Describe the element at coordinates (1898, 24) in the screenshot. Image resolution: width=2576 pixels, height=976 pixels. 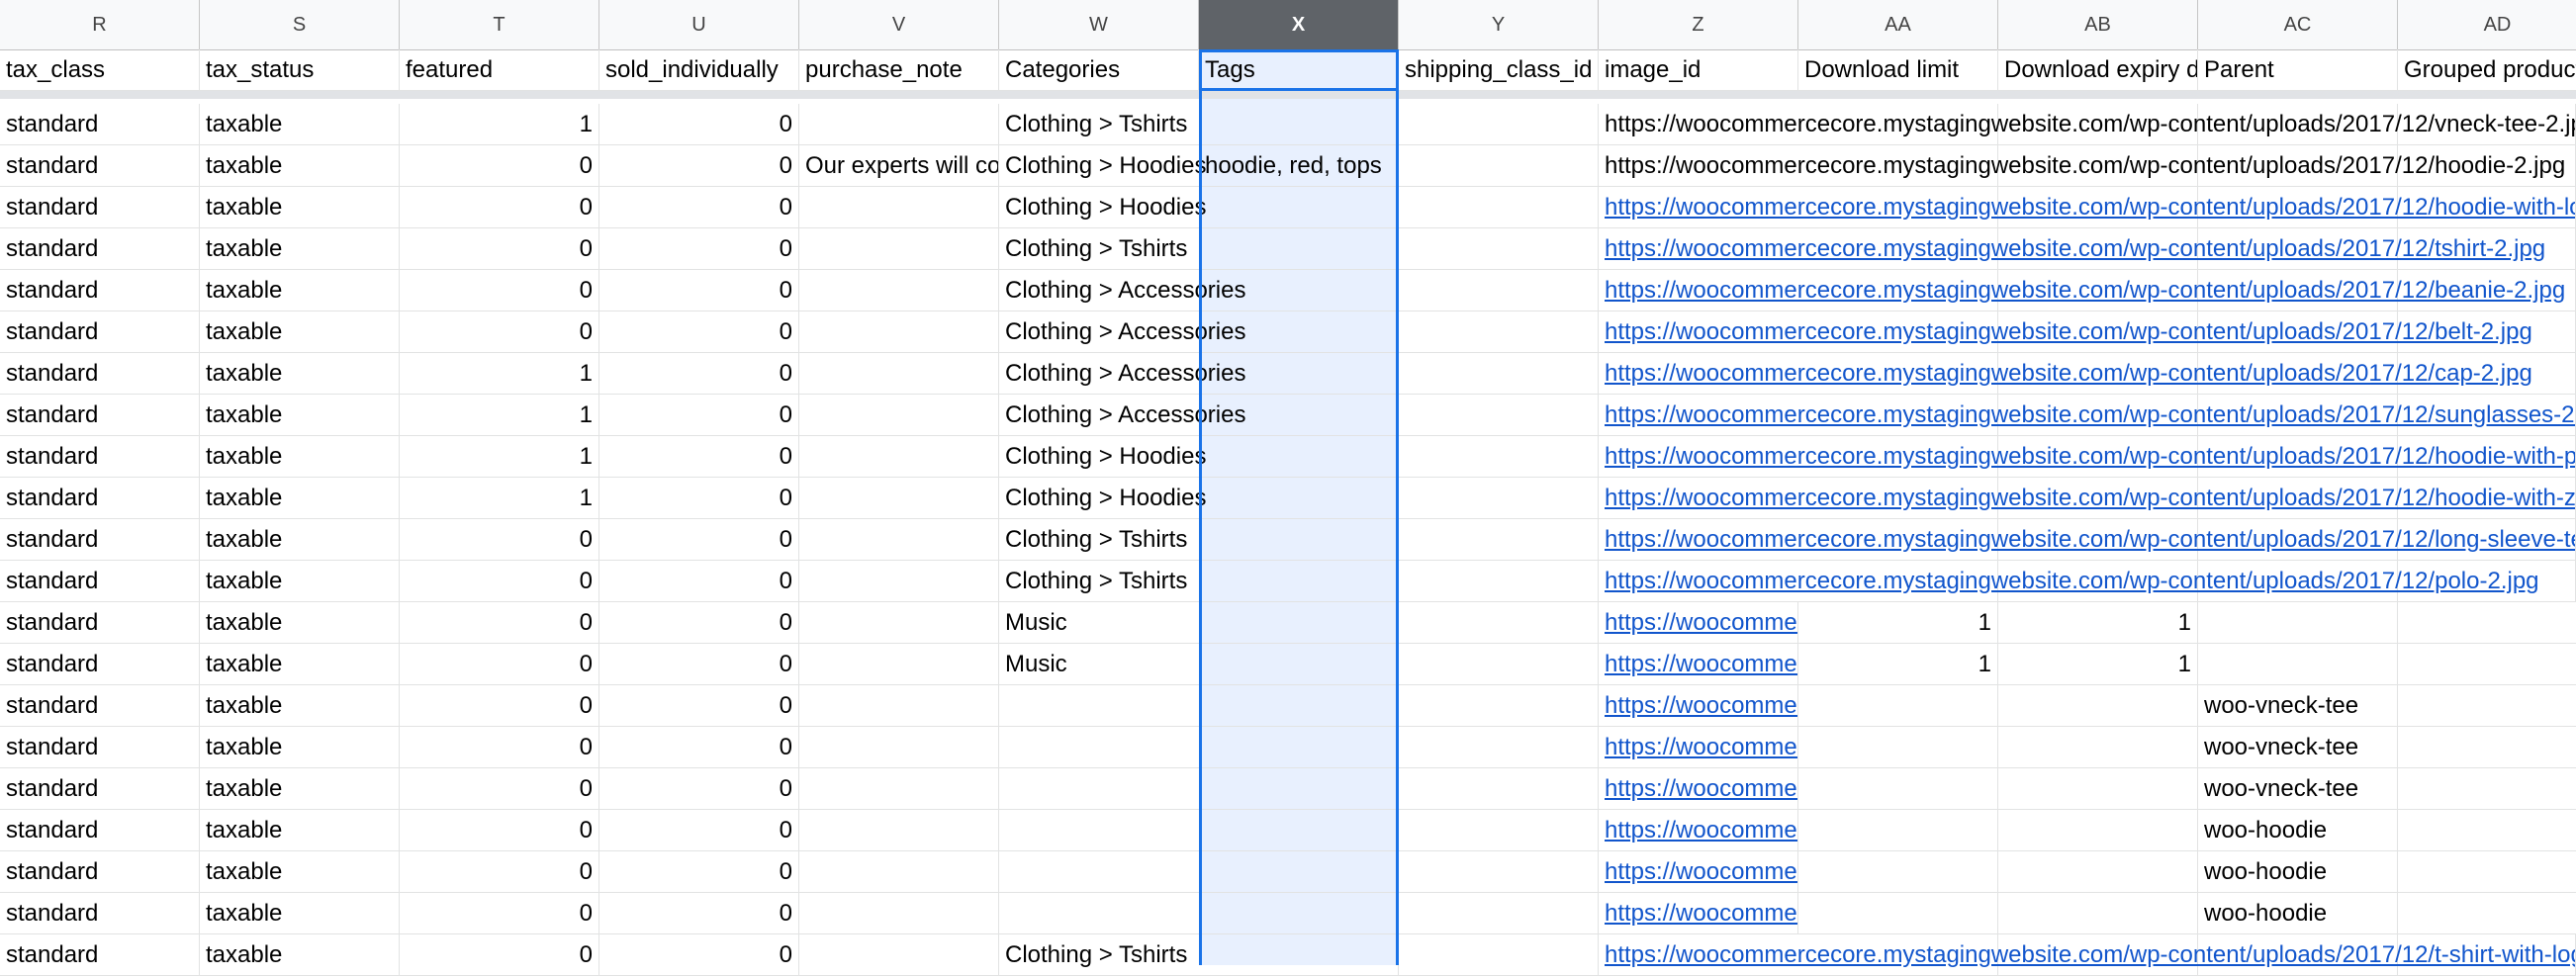
I see `column-letter-aa: AA` at that location.